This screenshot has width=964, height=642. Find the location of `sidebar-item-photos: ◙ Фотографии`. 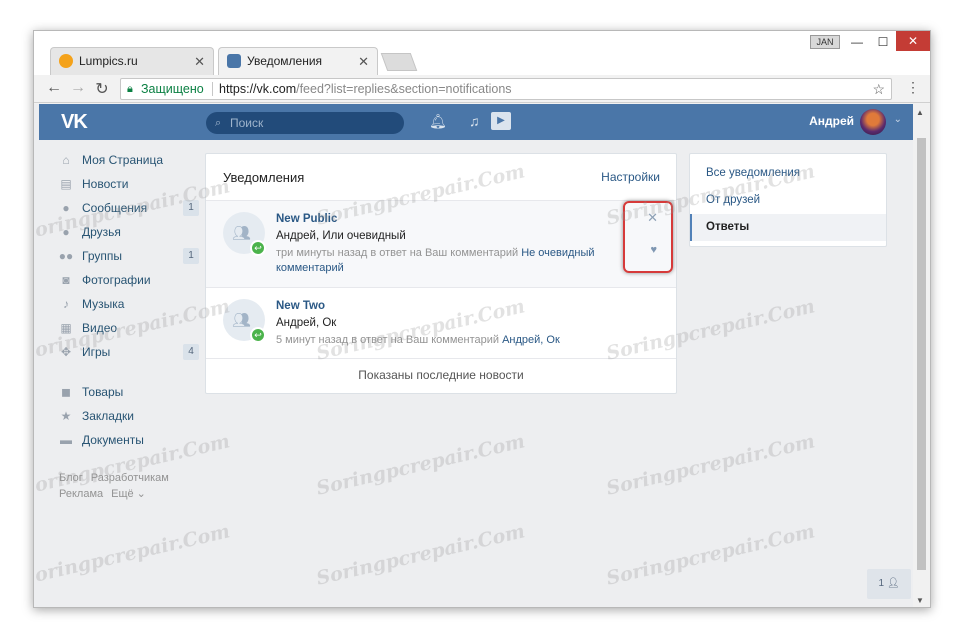

sidebar-item-photos: ◙ Фотографии is located at coordinates (129, 280).